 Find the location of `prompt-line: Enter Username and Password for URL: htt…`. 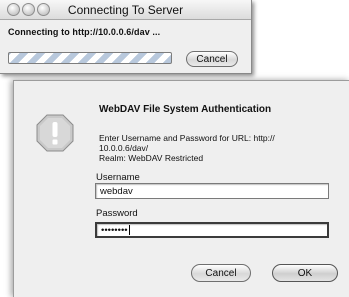

prompt-line: Enter Username and Password for URL: htt… is located at coordinates (187, 138).